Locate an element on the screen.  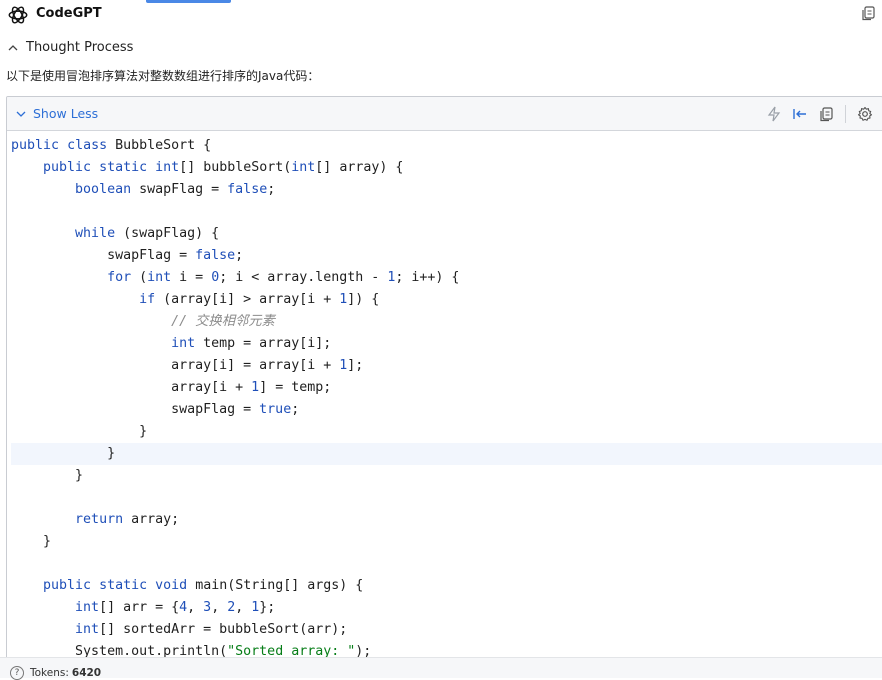
toolbar-divider is located at coordinates (845, 114).